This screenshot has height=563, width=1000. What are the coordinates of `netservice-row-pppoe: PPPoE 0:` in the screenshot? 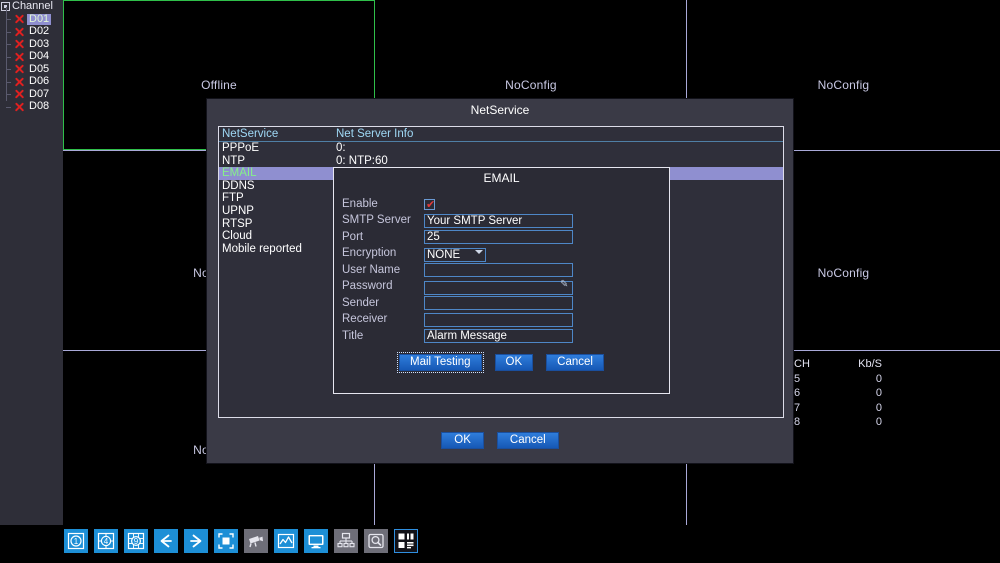 It's located at (501, 148).